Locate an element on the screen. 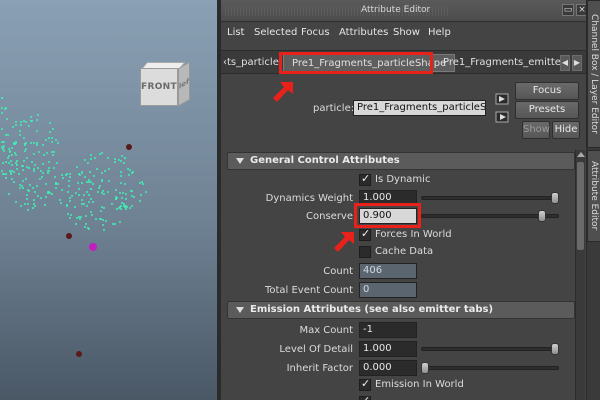 The width and height of the screenshot is (600, 400). menu-focus: Focus is located at coordinates (315, 32).